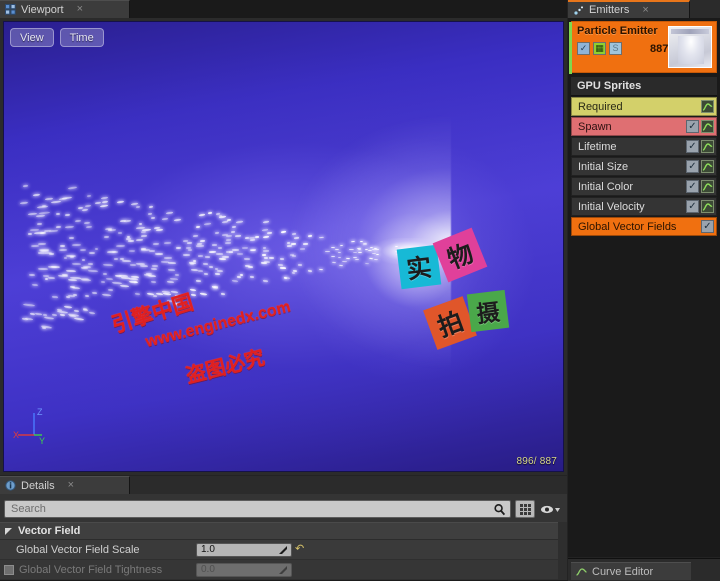  I want to click on grid-viewport-icon, so click(10, 9).